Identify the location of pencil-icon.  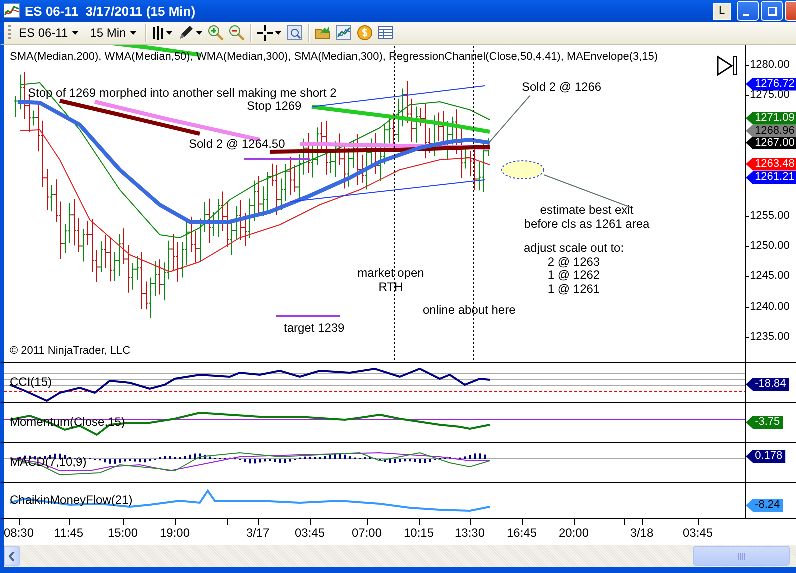
(186, 33).